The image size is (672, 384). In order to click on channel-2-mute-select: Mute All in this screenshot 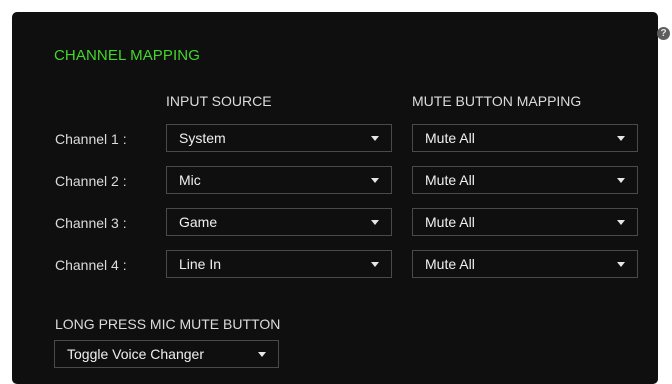, I will do `click(525, 180)`.